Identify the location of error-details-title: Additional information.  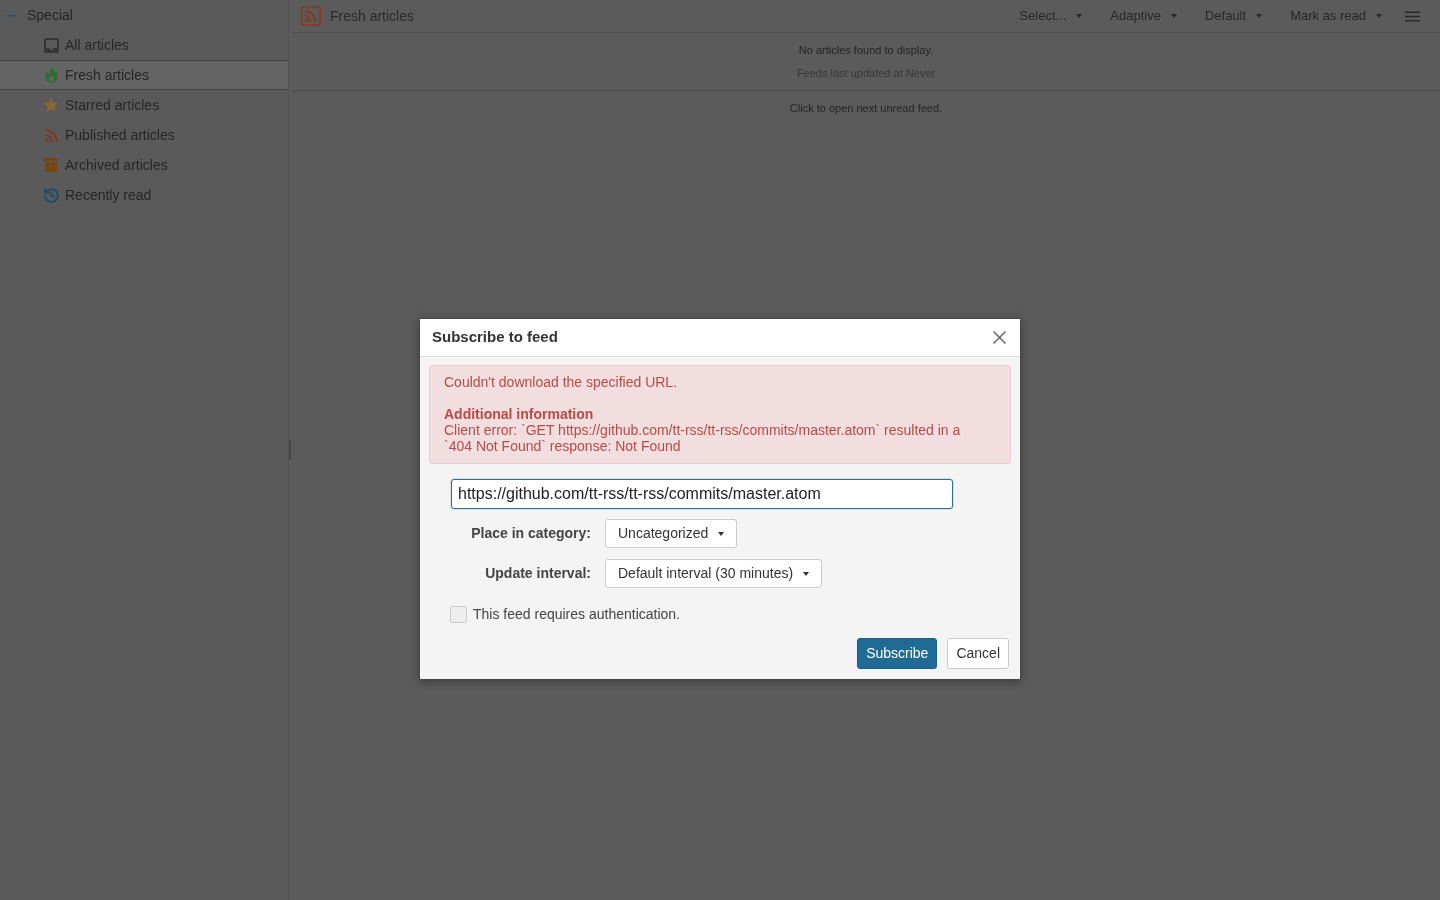
(519, 414).